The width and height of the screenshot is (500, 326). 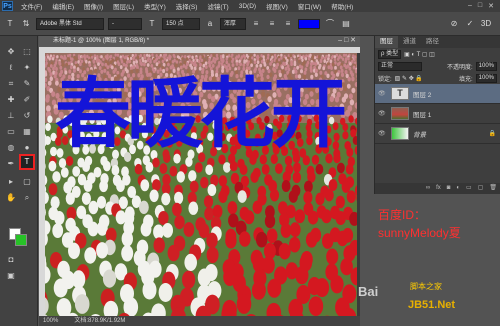 I want to click on doc-maximize-icon: □, so click(x=346, y=40).